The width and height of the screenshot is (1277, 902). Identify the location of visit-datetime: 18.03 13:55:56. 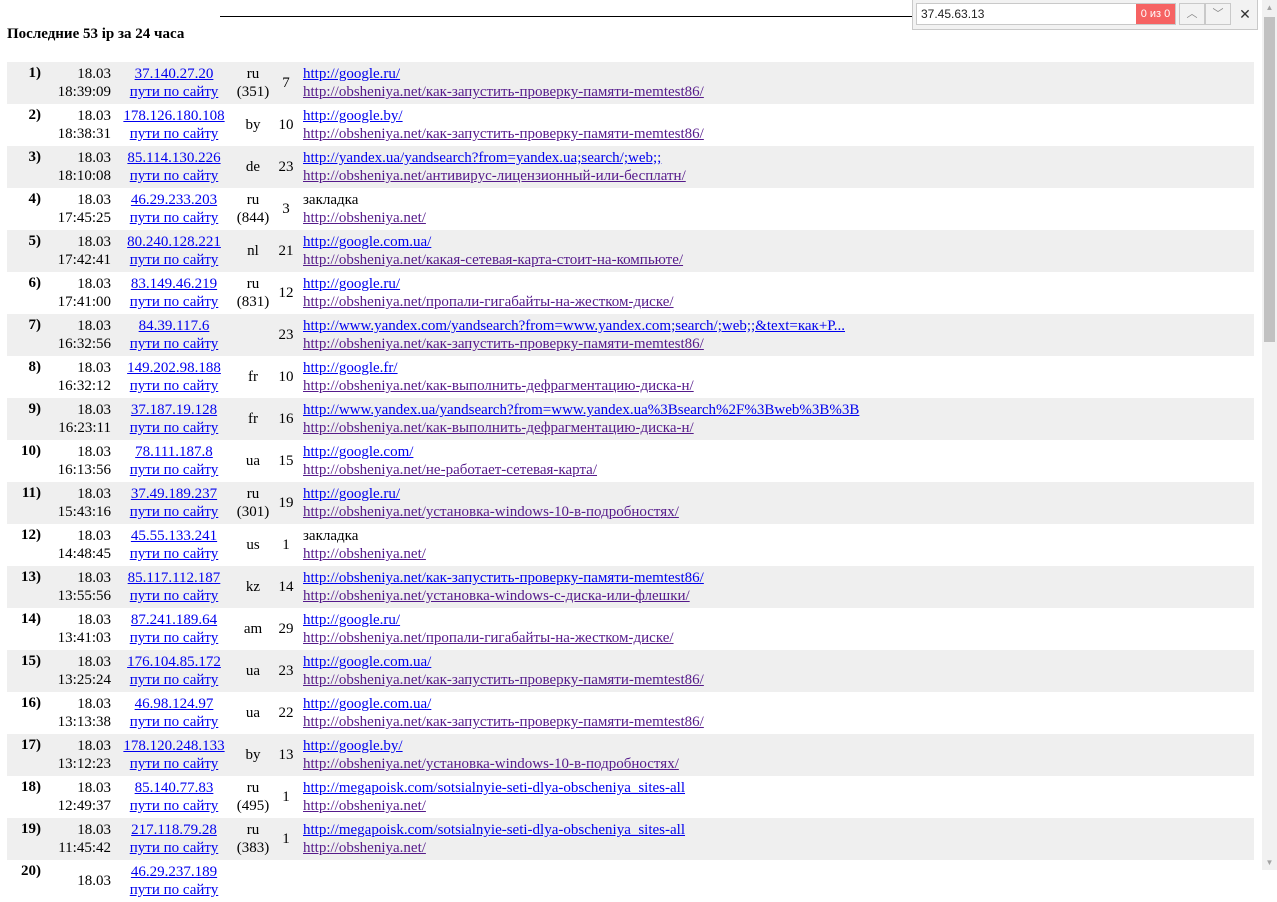
(78, 587).